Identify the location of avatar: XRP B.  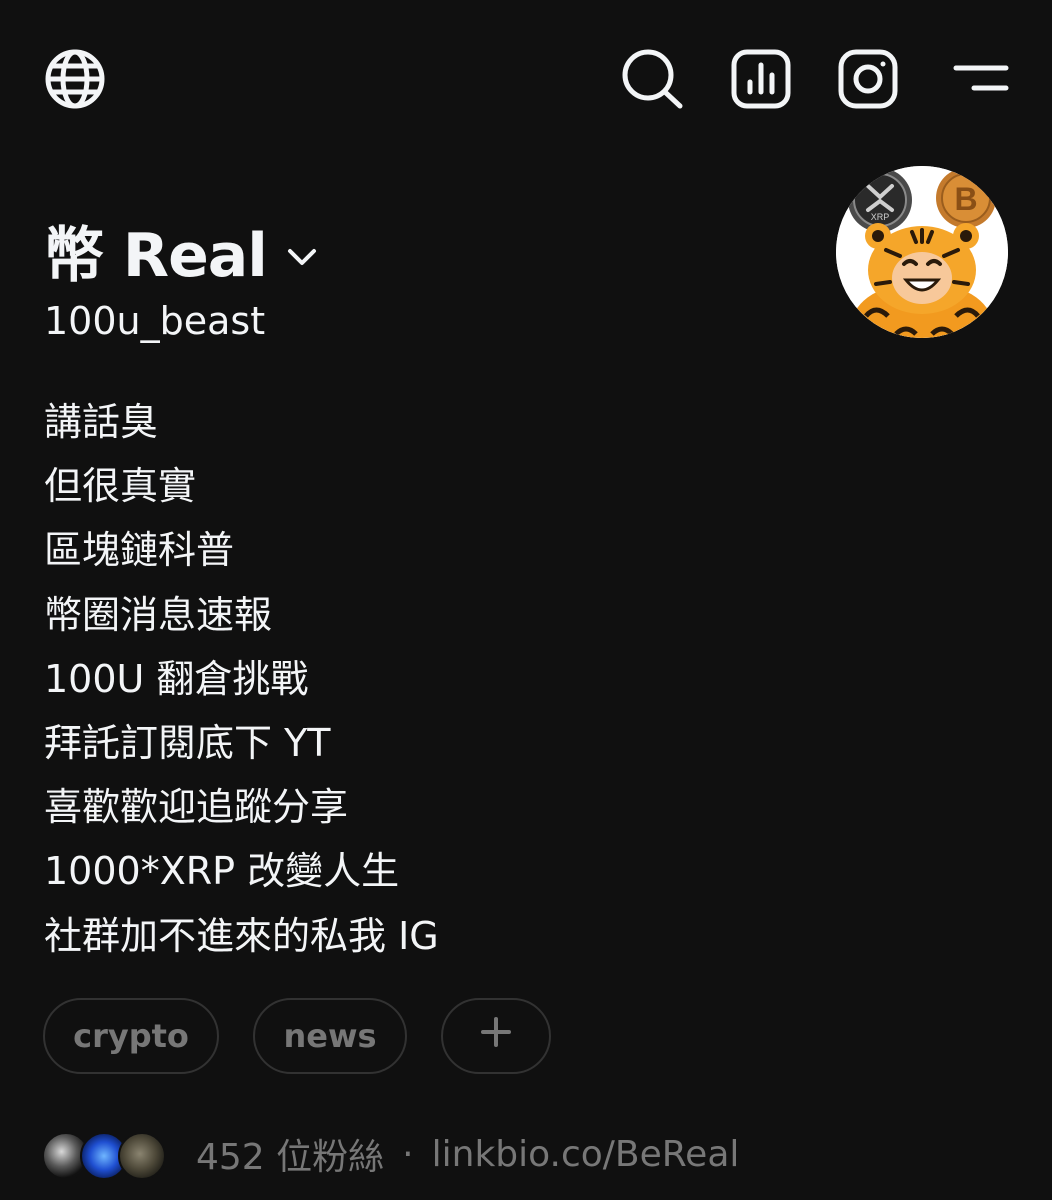
(922, 252).